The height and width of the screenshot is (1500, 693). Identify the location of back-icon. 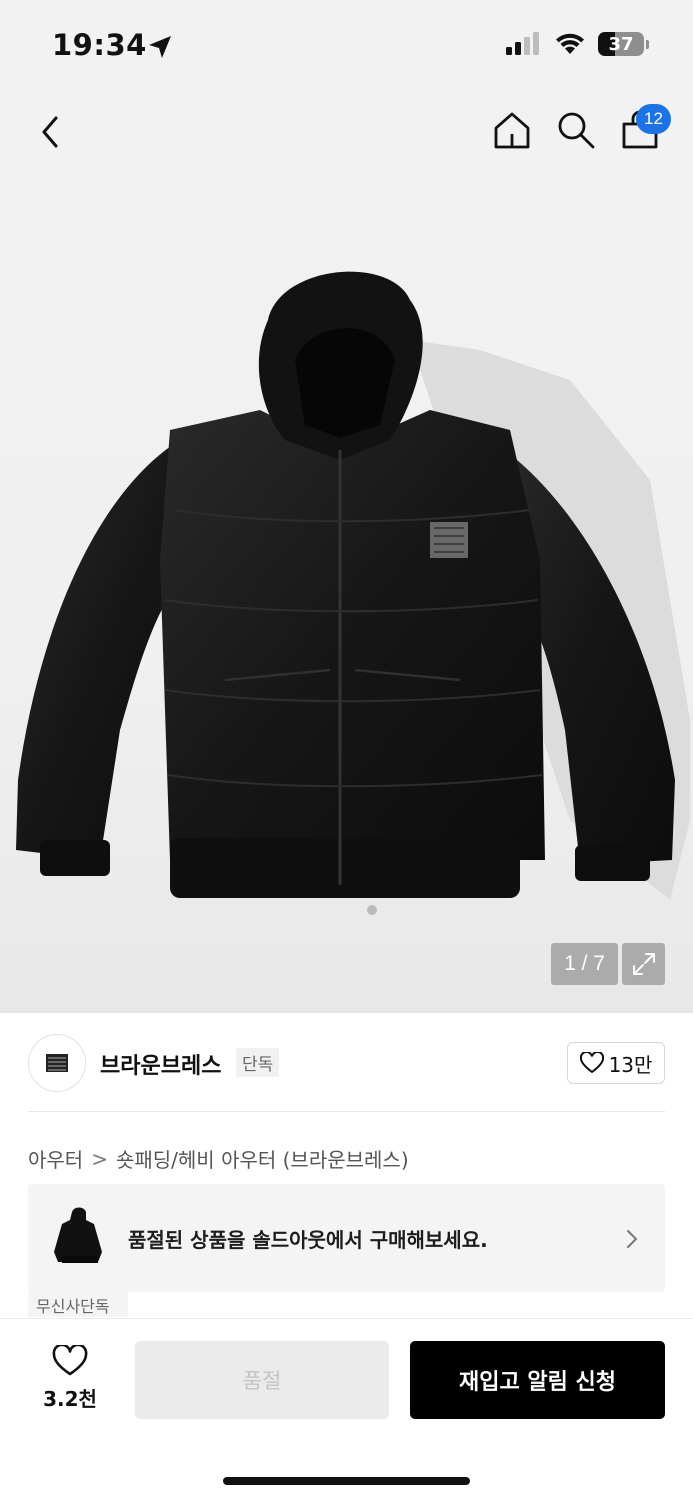
(52, 132).